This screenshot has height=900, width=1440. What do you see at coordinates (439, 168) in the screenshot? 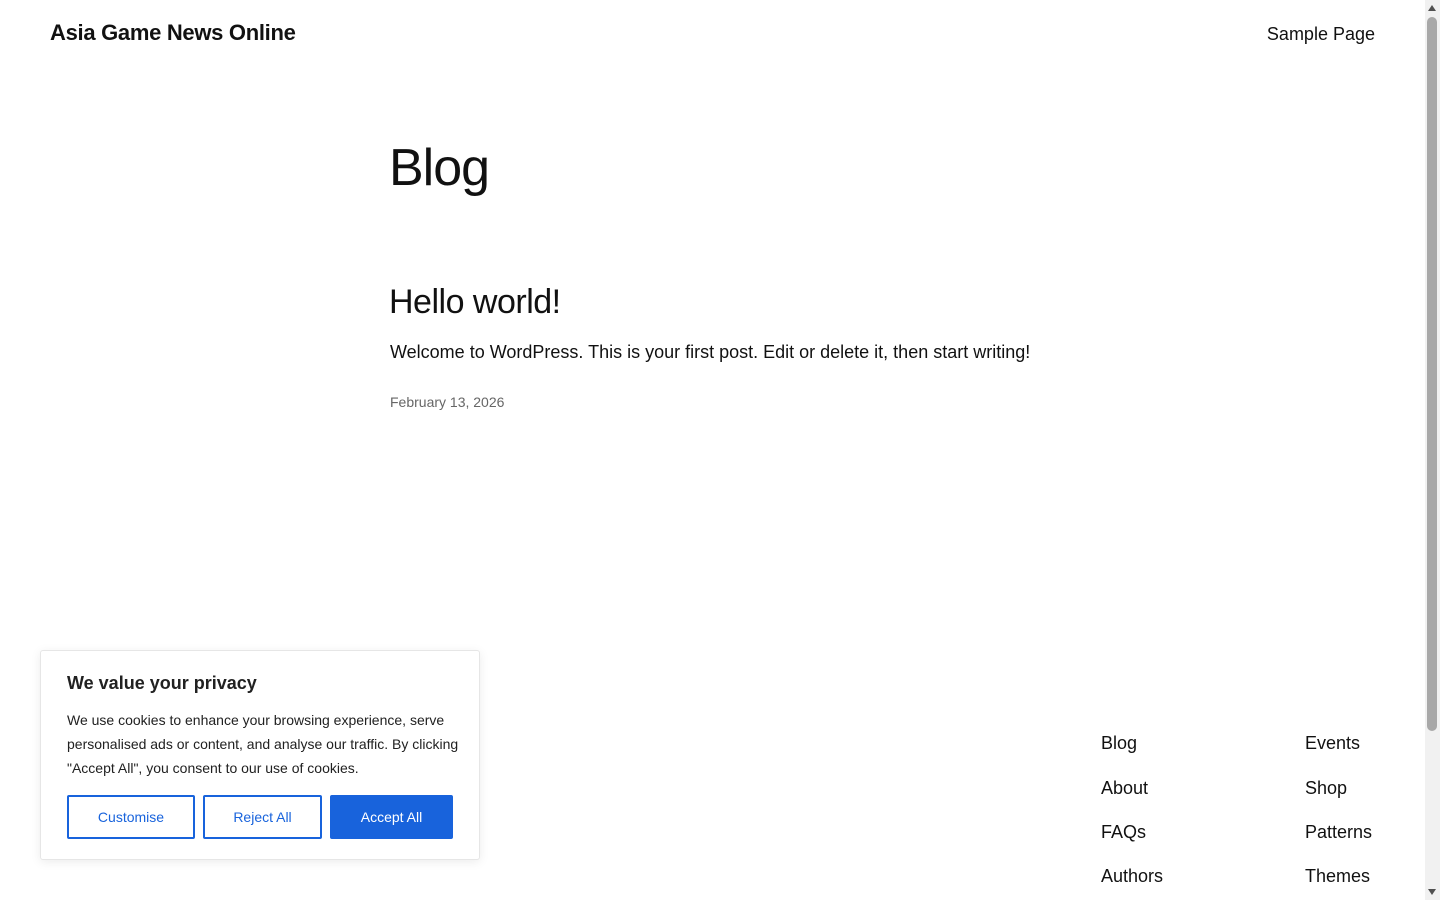
I see `page-title: Blog` at bounding box center [439, 168].